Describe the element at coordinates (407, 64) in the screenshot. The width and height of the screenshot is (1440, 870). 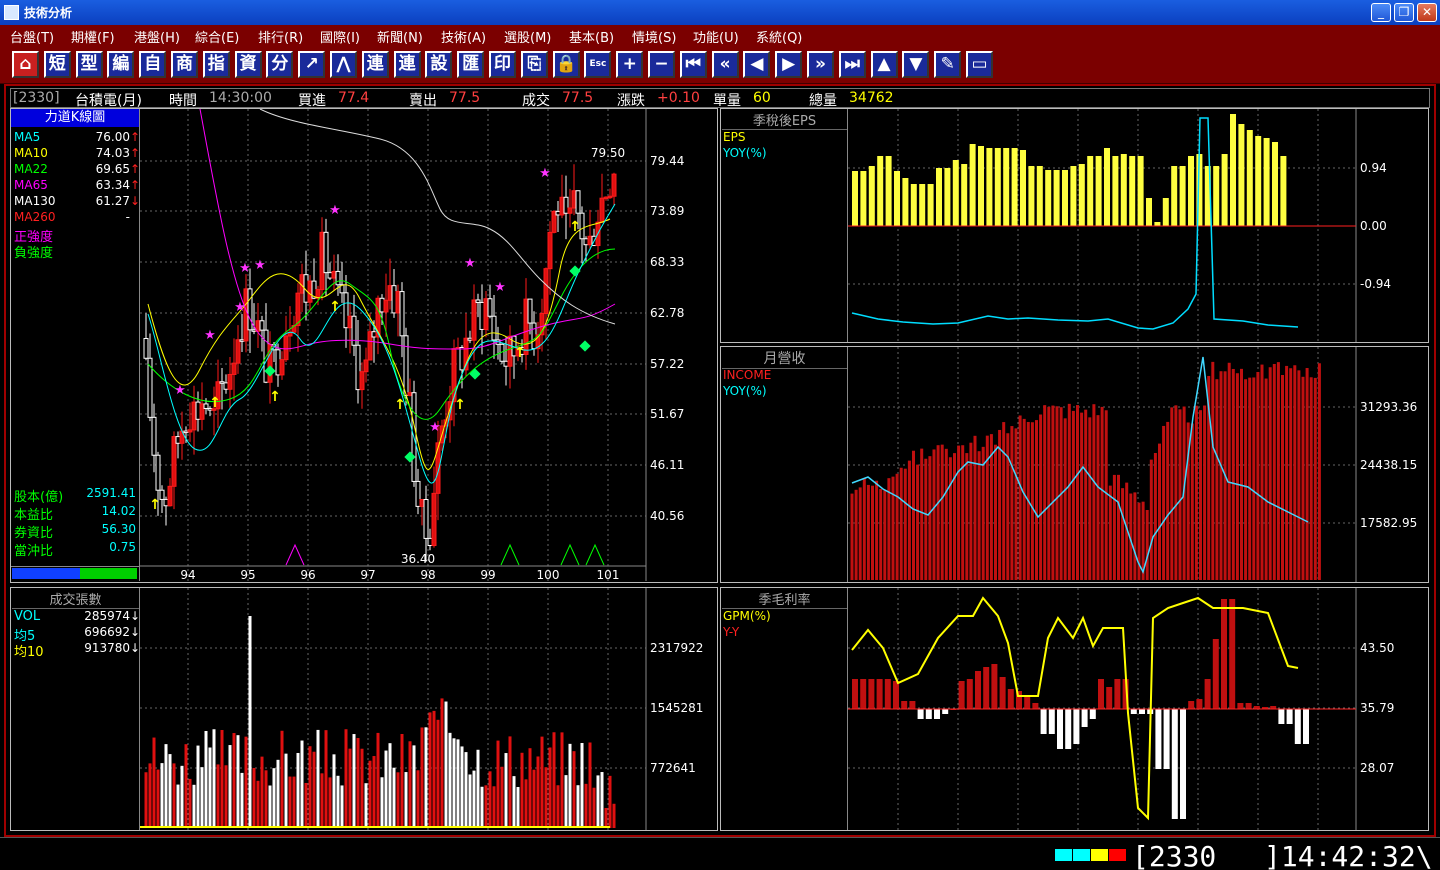
I see `toolbar-button-12: 連` at that location.